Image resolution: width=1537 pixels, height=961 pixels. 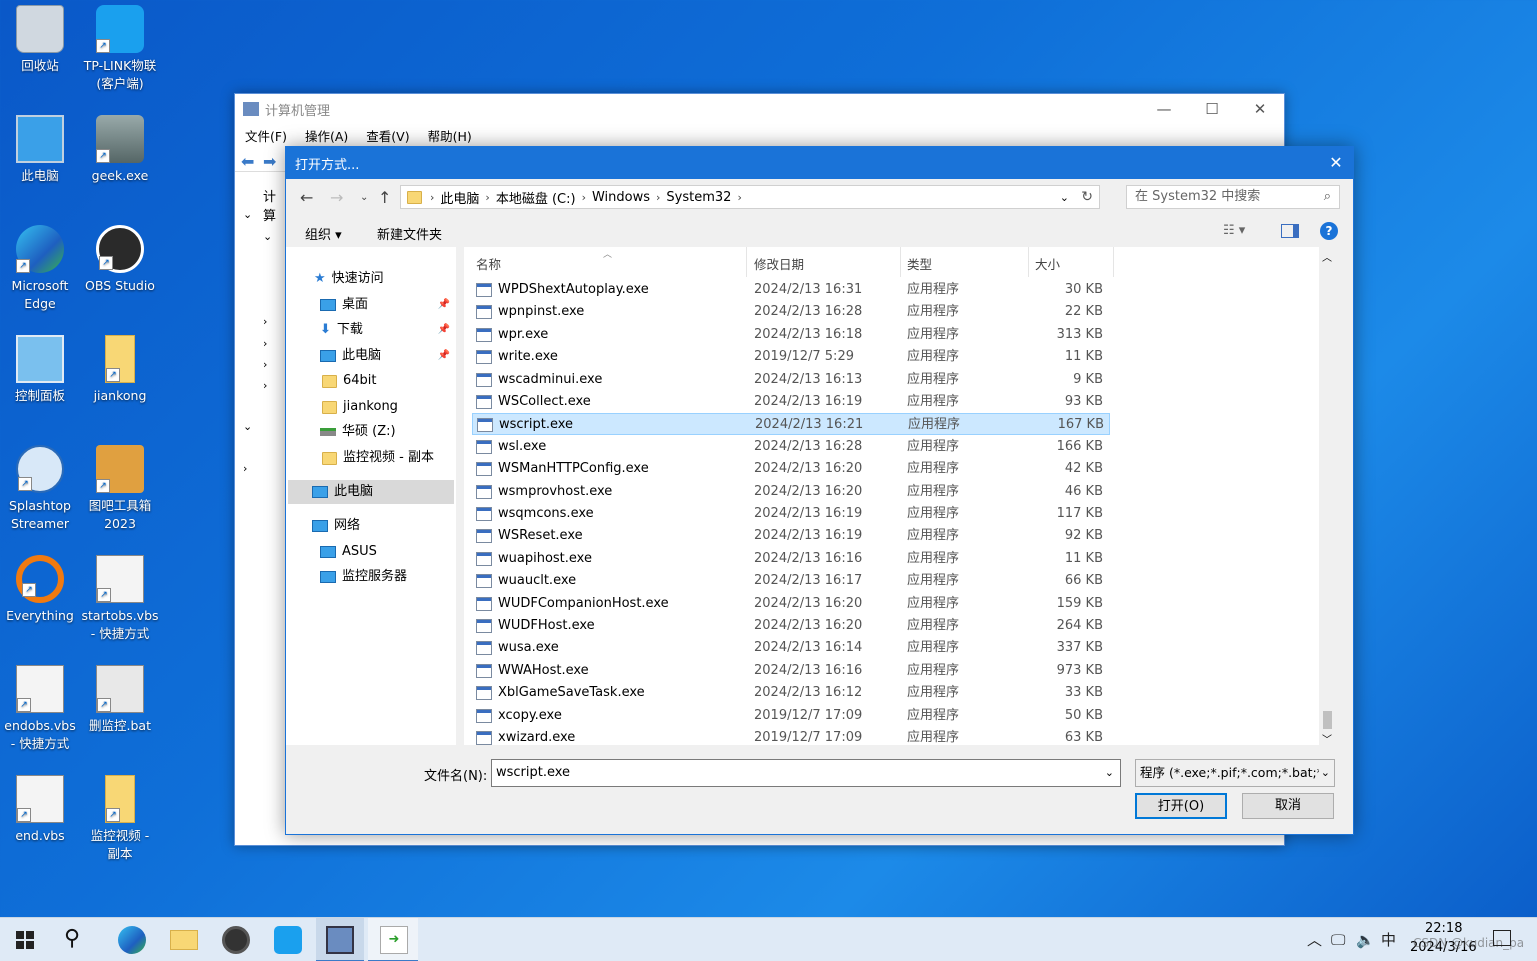 I want to click on desktop-shortcut: ↗ jiankong, so click(x=120, y=370).